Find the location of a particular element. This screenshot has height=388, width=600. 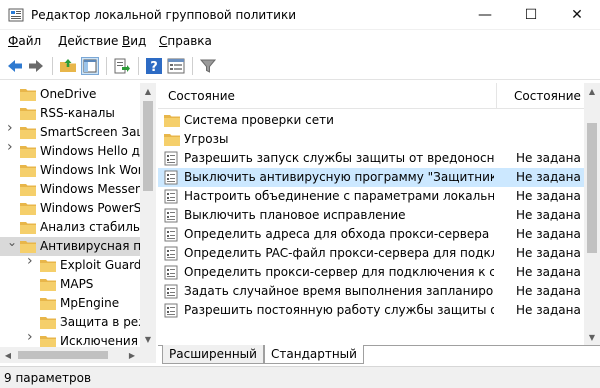

group-policy-app-icon is located at coordinates (16, 15).